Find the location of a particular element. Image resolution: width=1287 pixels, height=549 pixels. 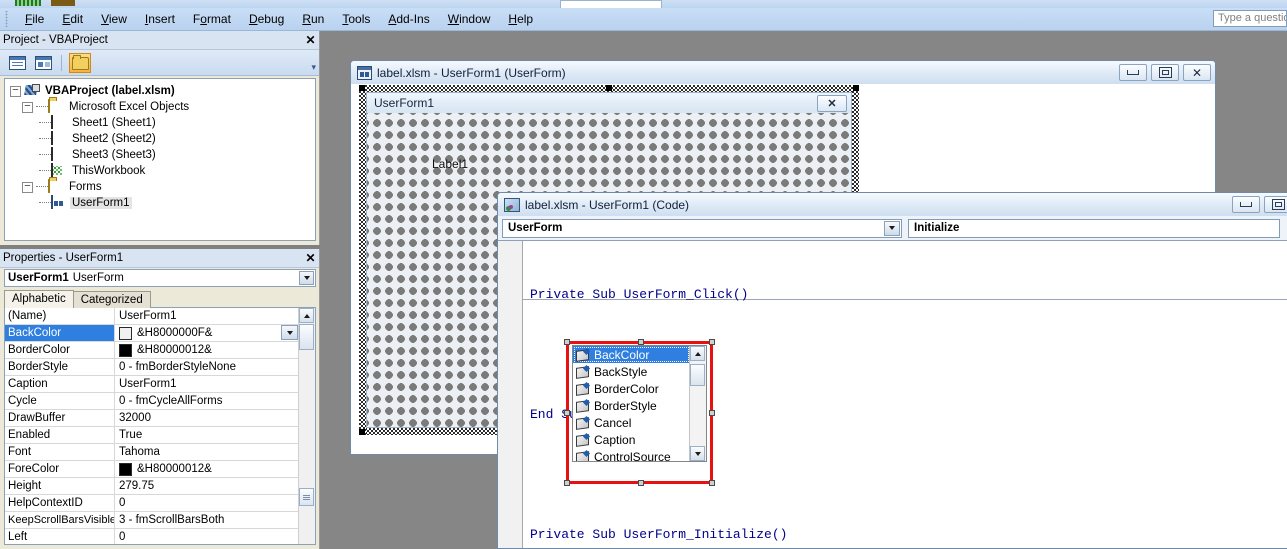

menu-addins: Add-Ins is located at coordinates (408, 19).